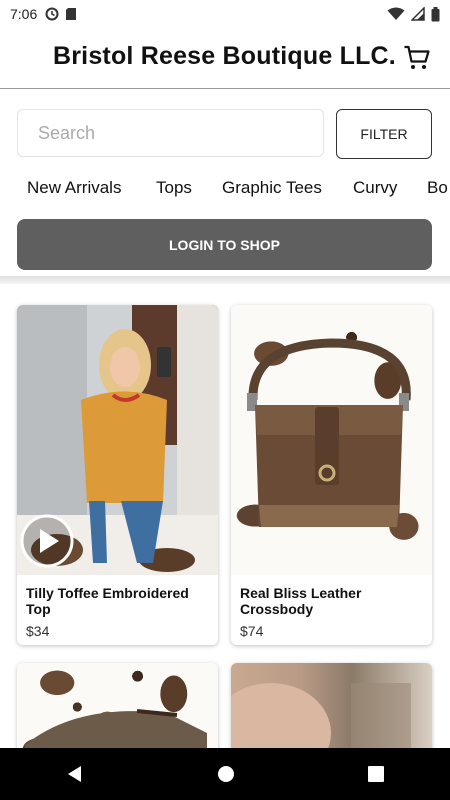 This screenshot has width=450, height=800. Describe the element at coordinates (174, 188) in the screenshot. I see `tab-tops: Tops` at that location.